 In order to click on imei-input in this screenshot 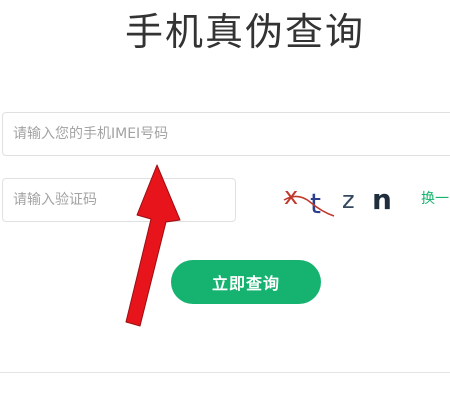, I will do `click(226, 134)`.